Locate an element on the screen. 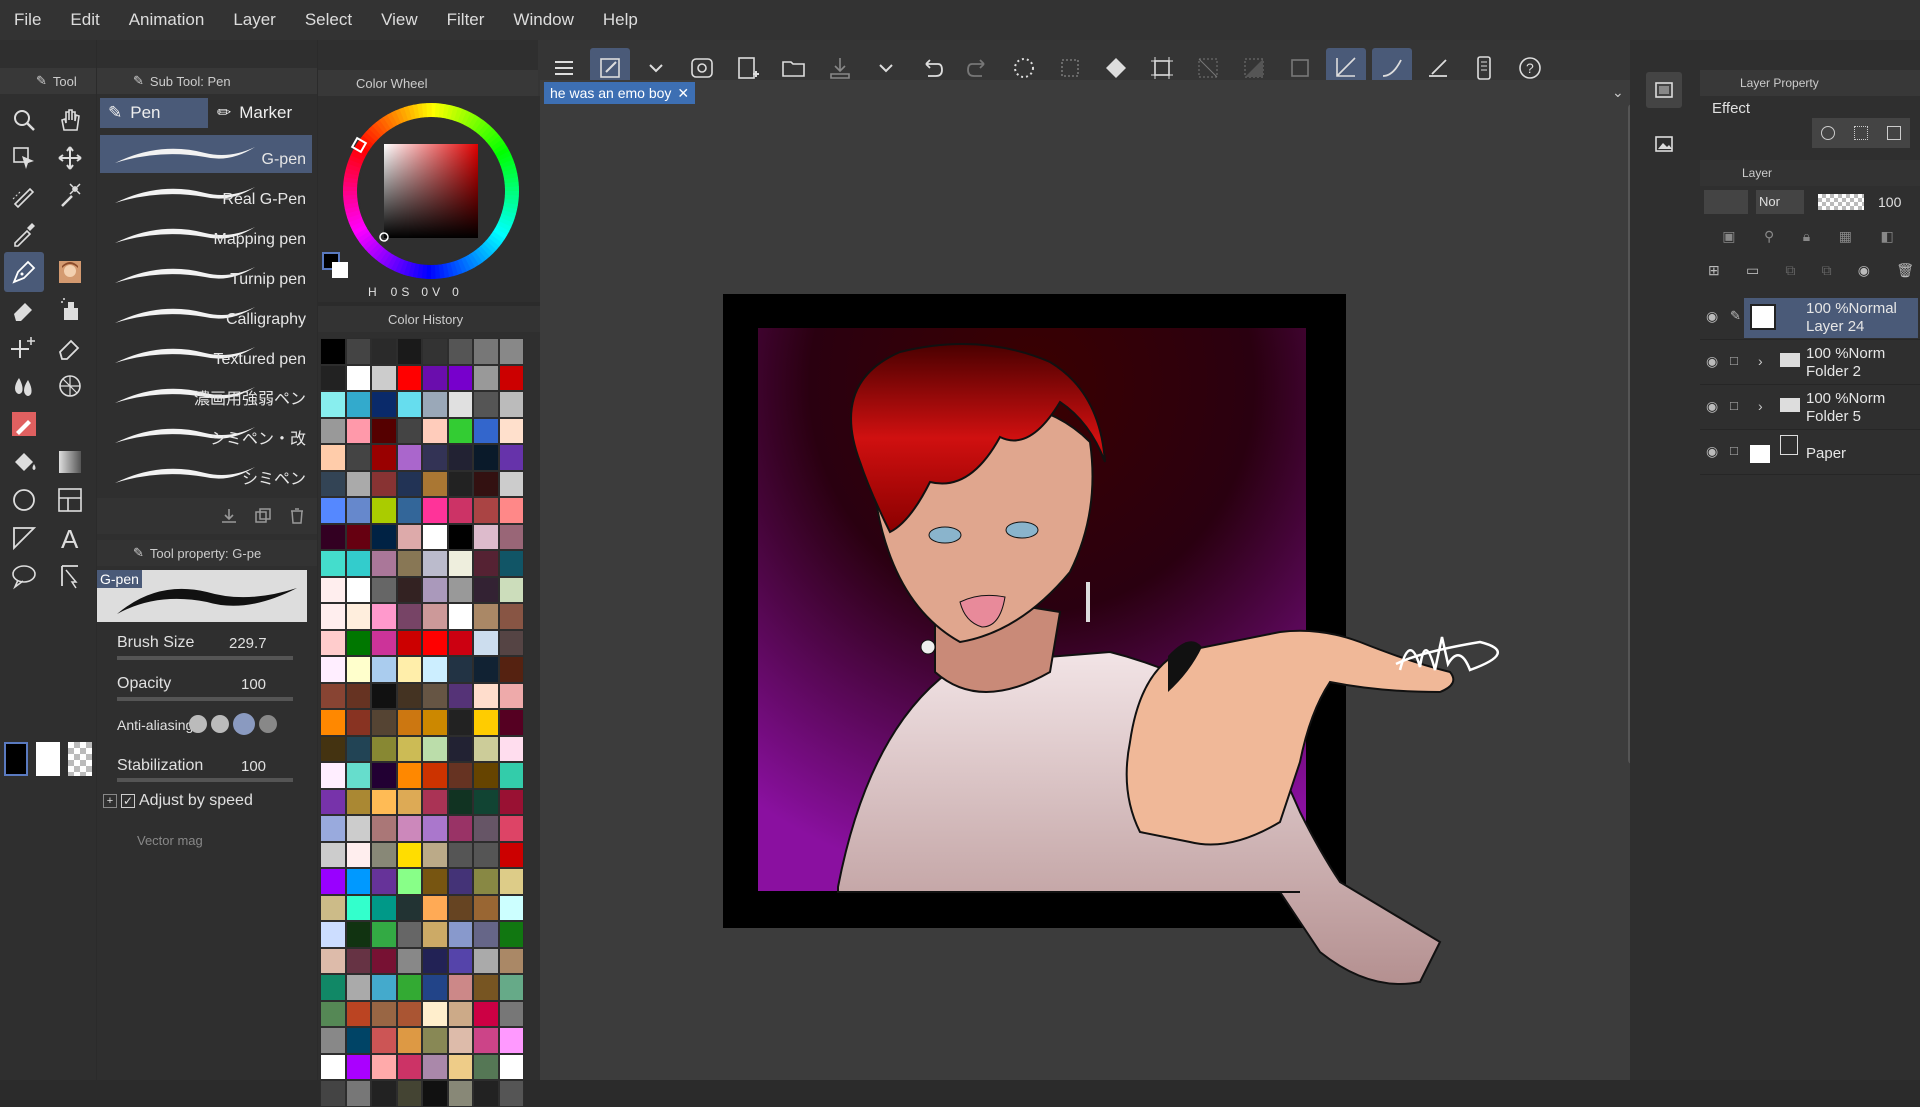 This screenshot has height=1107, width=1920. brush-size-value: 229.7 is located at coordinates (248, 643).